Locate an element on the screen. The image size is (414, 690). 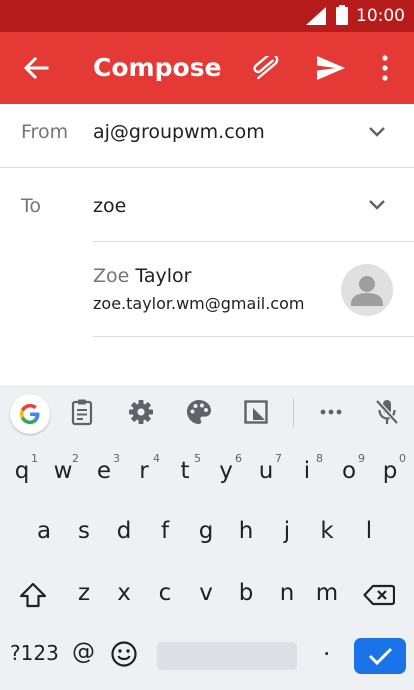
key-y: y6 is located at coordinates (226, 471).